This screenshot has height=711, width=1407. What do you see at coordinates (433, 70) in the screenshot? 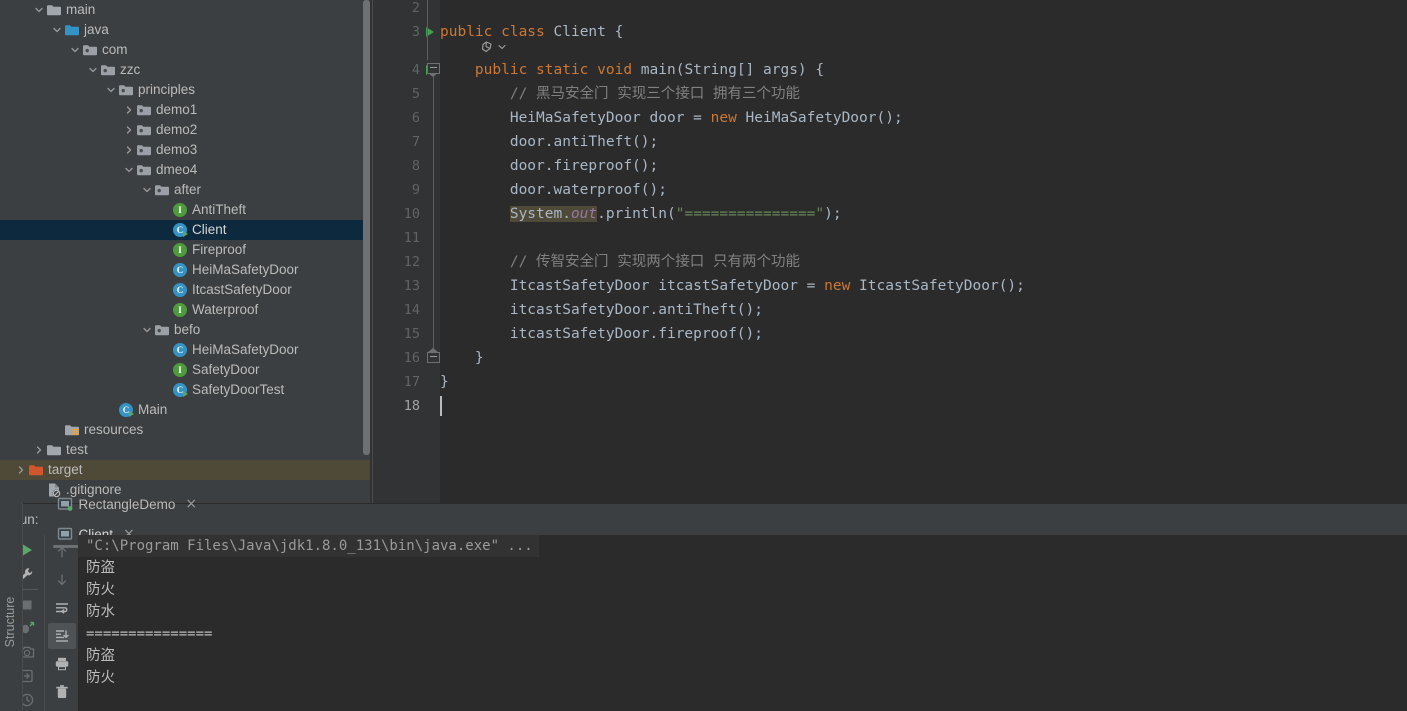
I see `fold-collapse-icon` at bounding box center [433, 70].